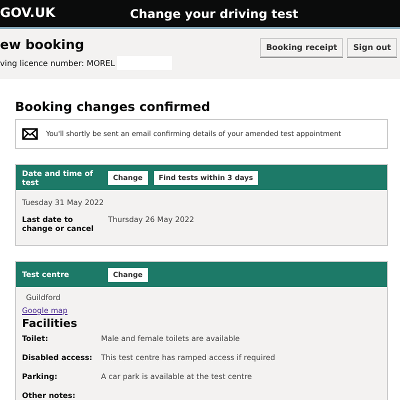 Image resolution: width=400 pixels, height=400 pixels. Describe the element at coordinates (30, 134) in the screenshot. I see `envelope-icon` at that location.